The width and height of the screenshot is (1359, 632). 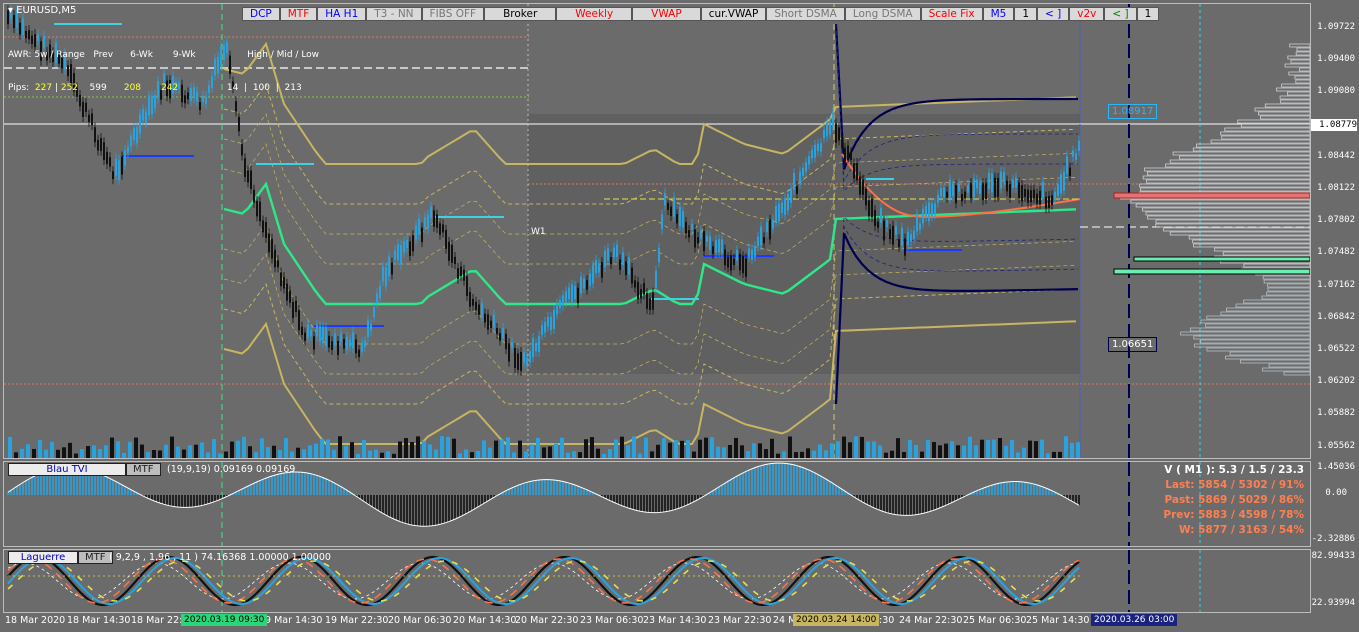 What do you see at coordinates (594, 14) in the screenshot?
I see `toolbar-button-6: Weekly` at bounding box center [594, 14].